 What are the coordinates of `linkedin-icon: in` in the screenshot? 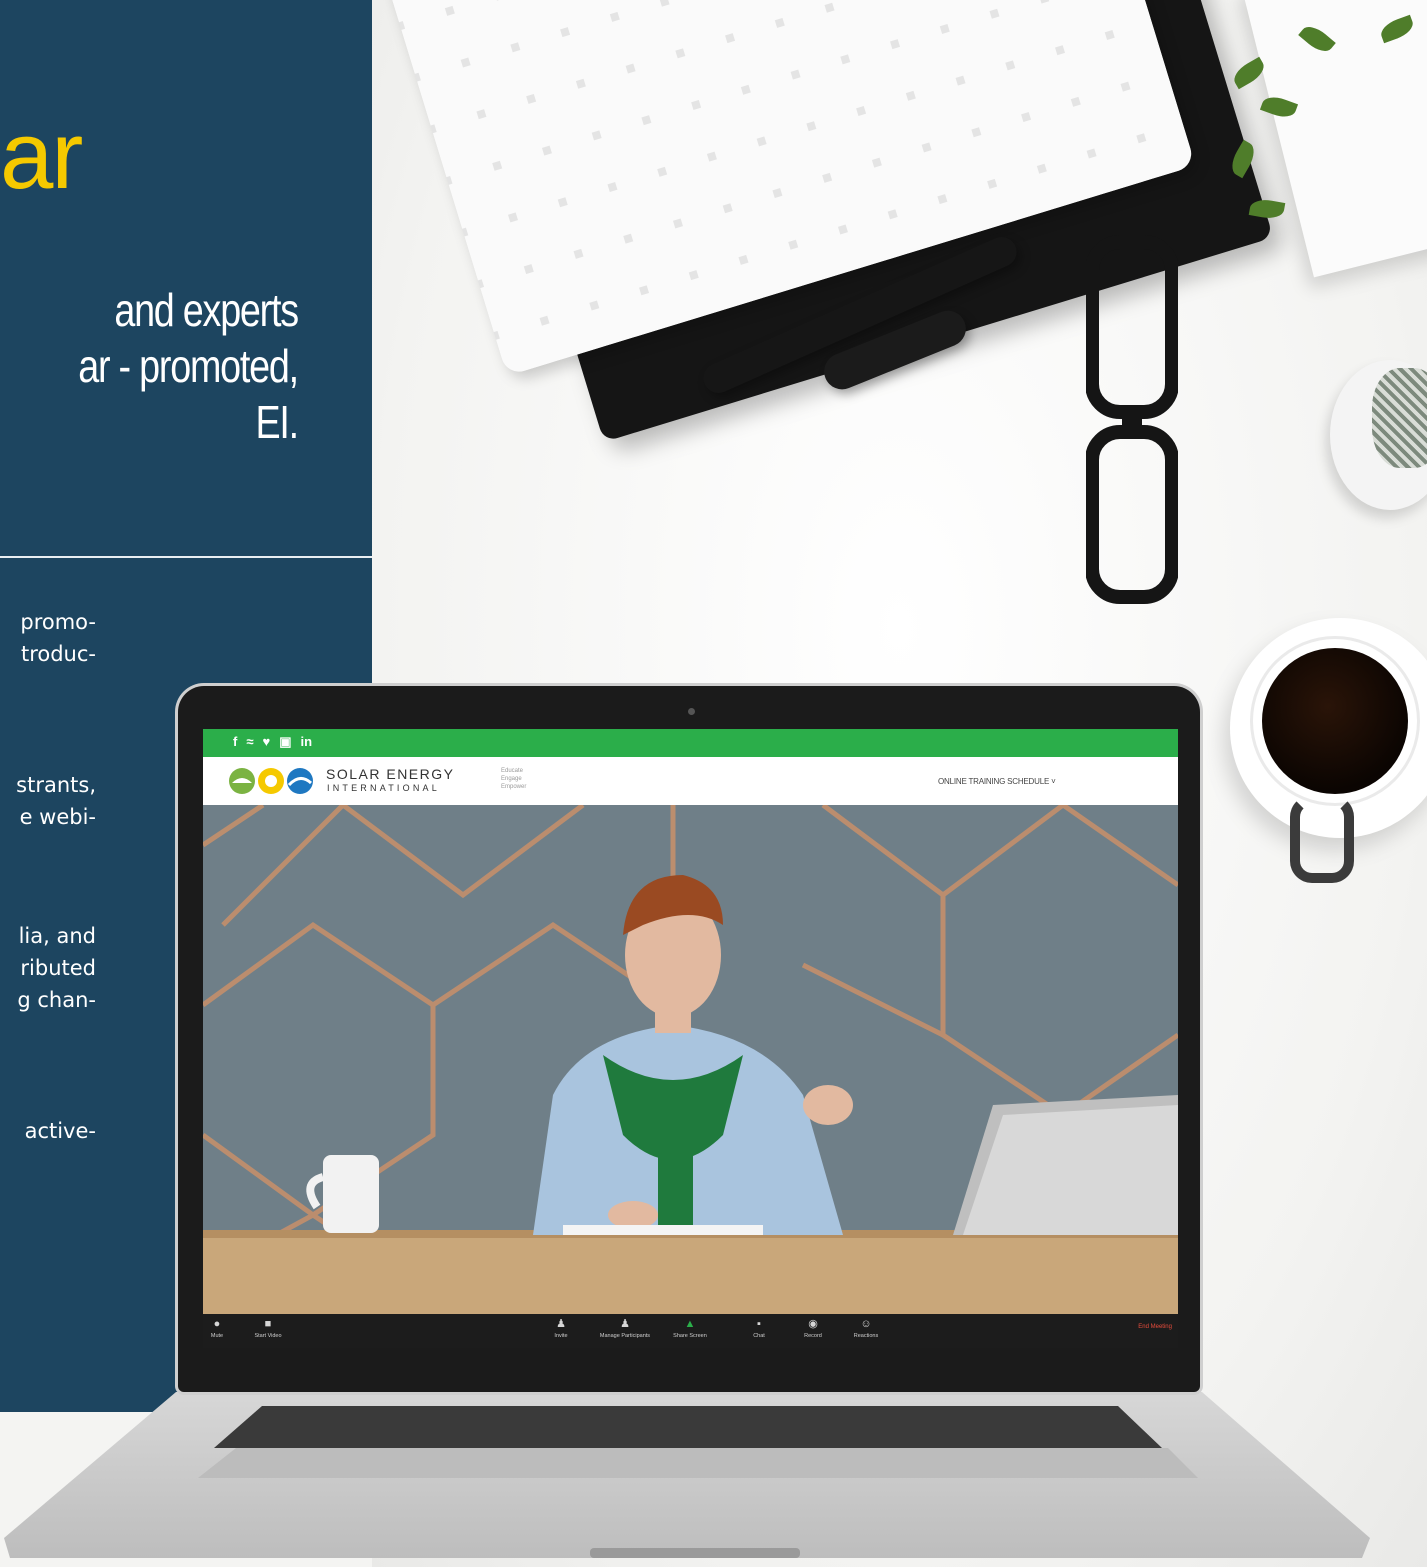 It's located at (307, 742).